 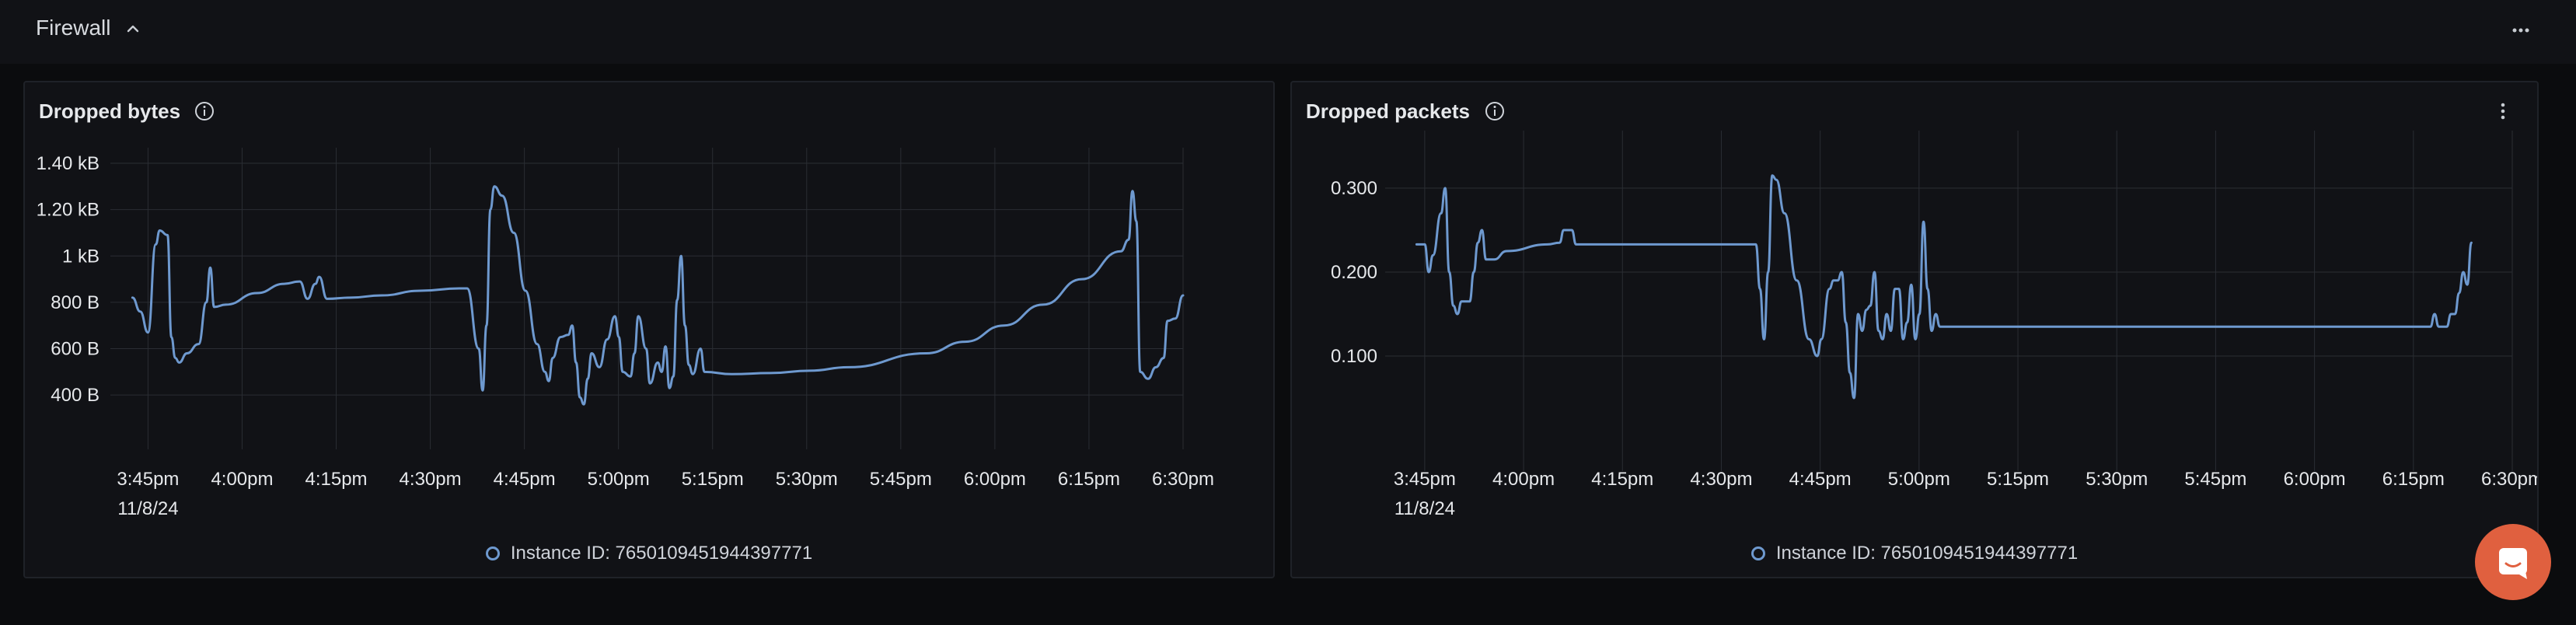 I want to click on y-tick-label: 400 B, so click(x=75, y=396).